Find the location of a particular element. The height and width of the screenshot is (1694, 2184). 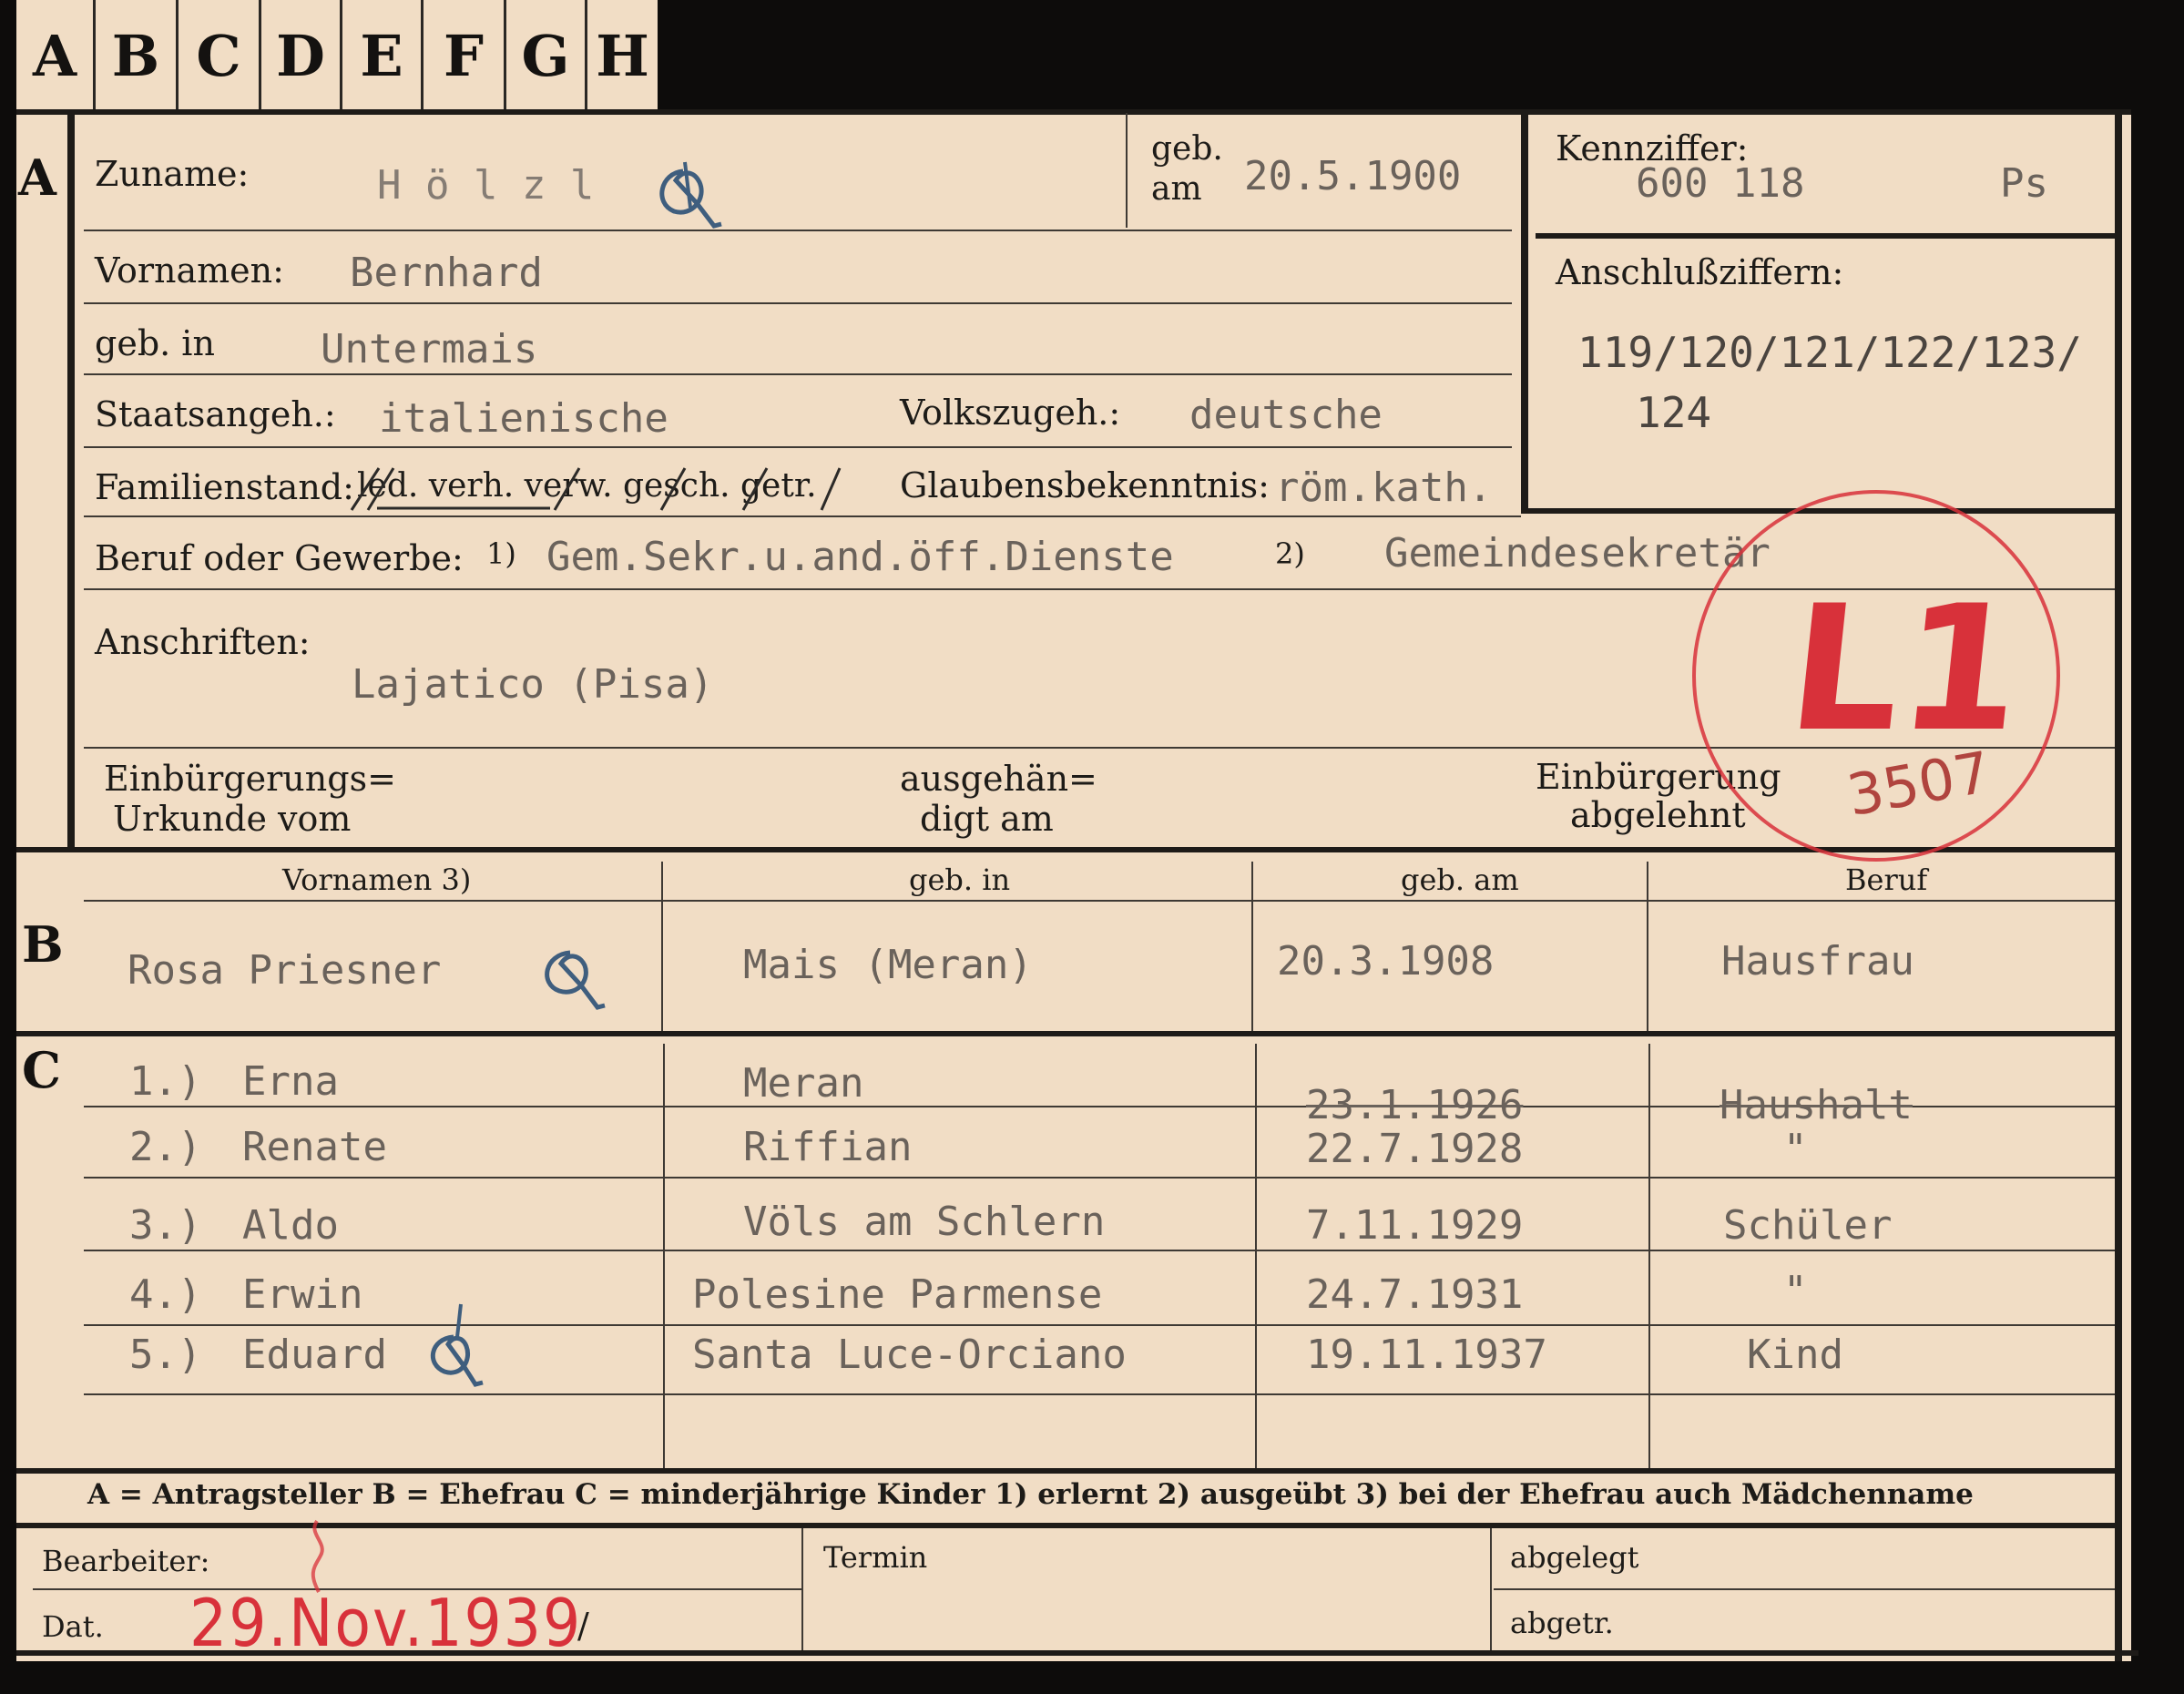

address-value: Lajatico (Pisa) is located at coordinates (533, 684).